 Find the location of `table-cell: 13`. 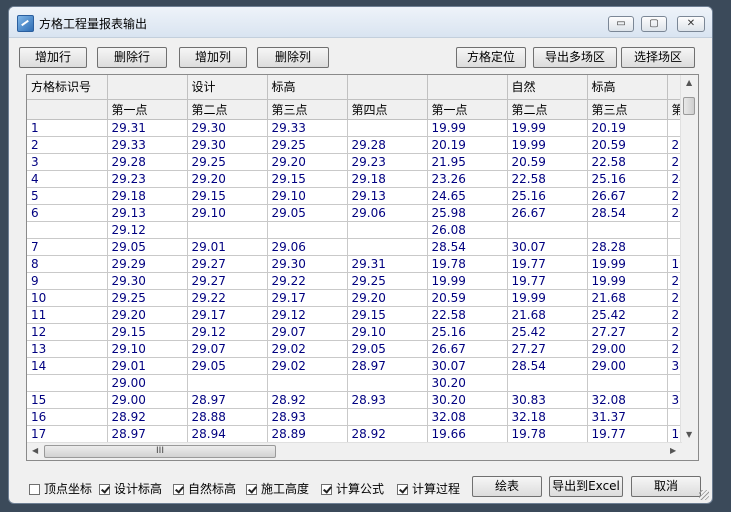

table-cell: 13 is located at coordinates (67, 349).